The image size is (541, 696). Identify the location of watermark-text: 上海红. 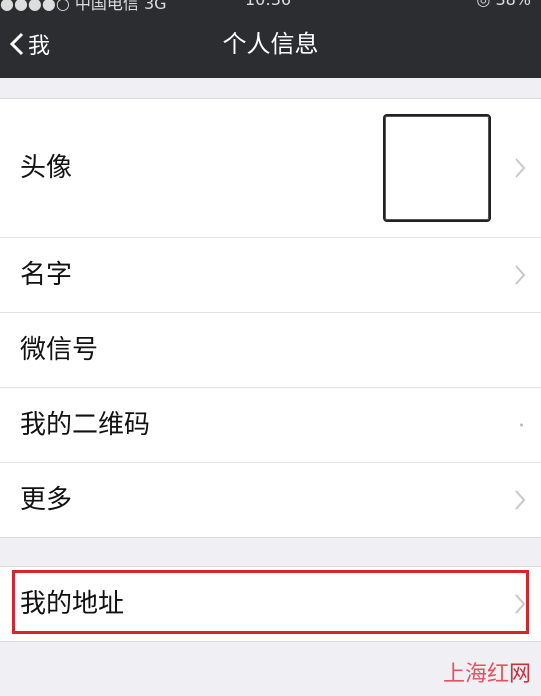
(475, 674).